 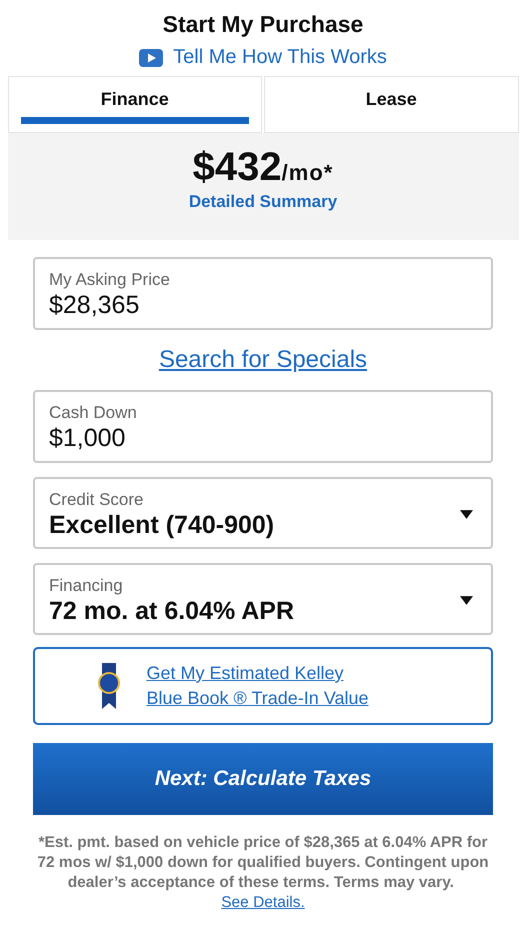 I want to click on tab: Lease, so click(x=391, y=104).